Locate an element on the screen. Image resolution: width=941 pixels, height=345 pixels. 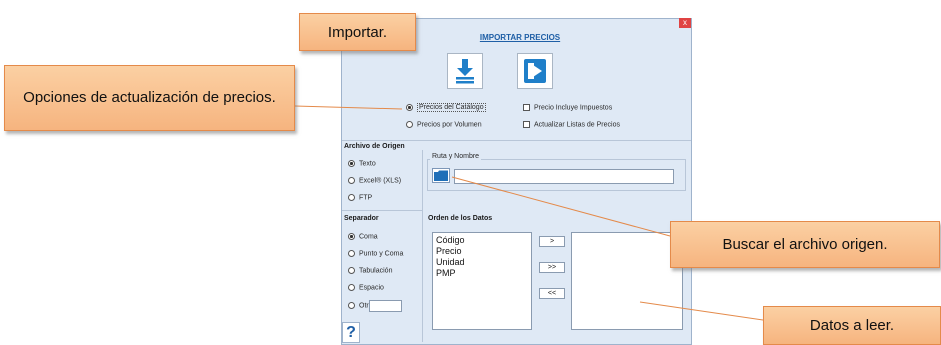
callout-datos: Datos a leer. is located at coordinates (852, 325).